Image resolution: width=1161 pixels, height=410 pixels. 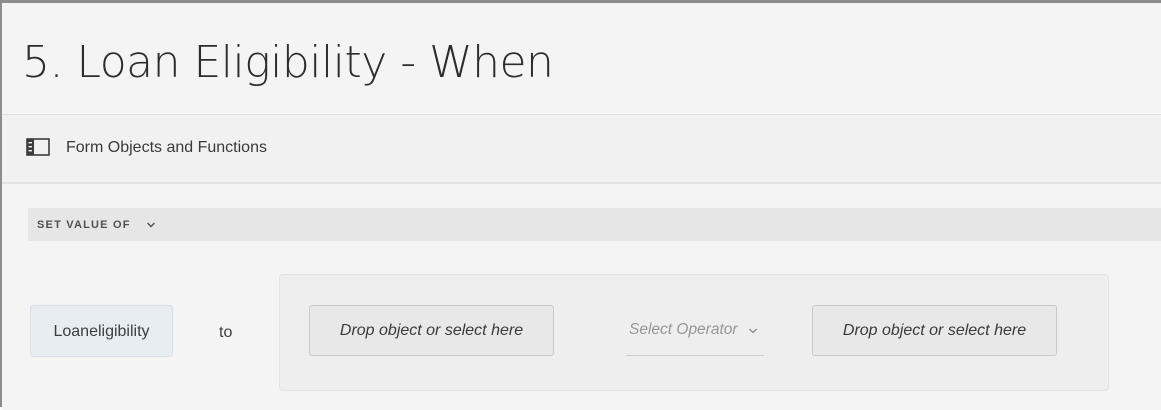 I want to click on to-label: to, so click(x=226, y=332).